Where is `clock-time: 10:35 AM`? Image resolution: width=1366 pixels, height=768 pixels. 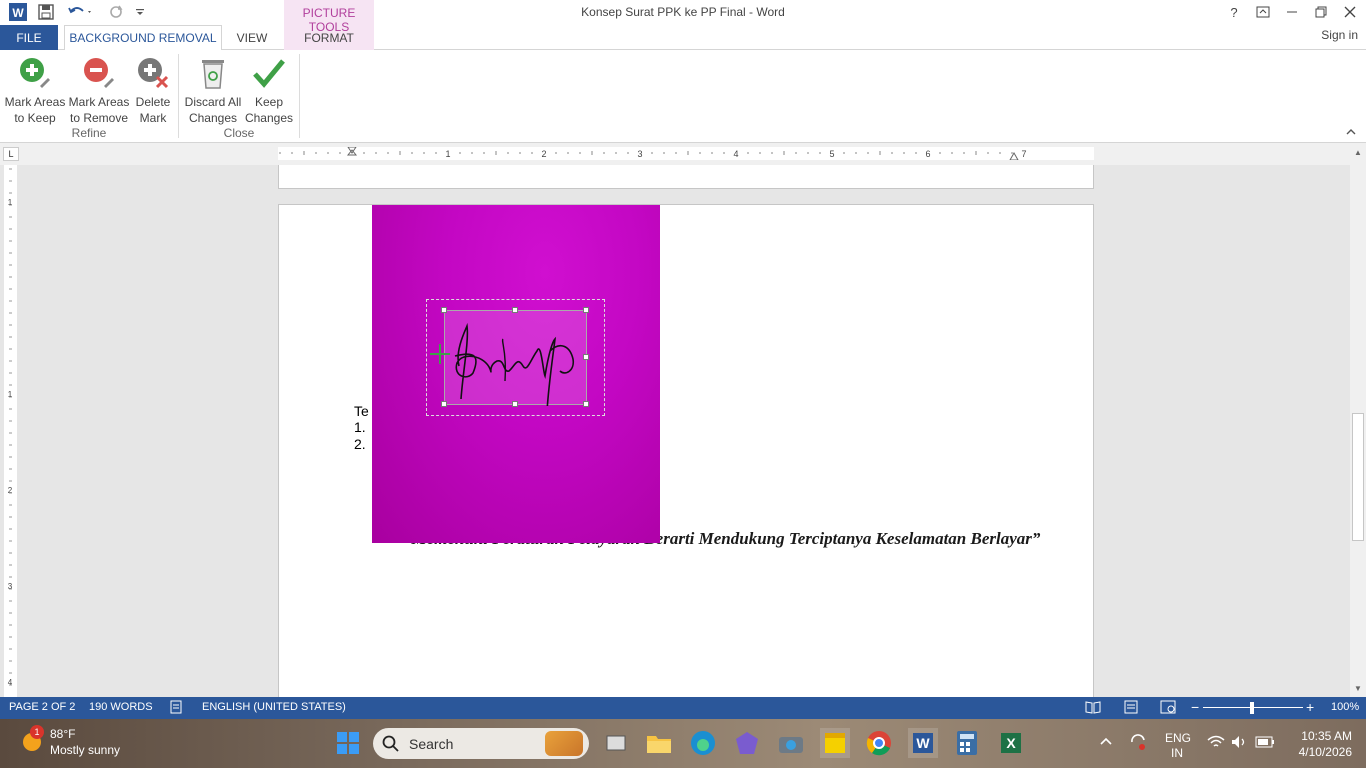 clock-time: 10:35 AM is located at coordinates (1326, 736).